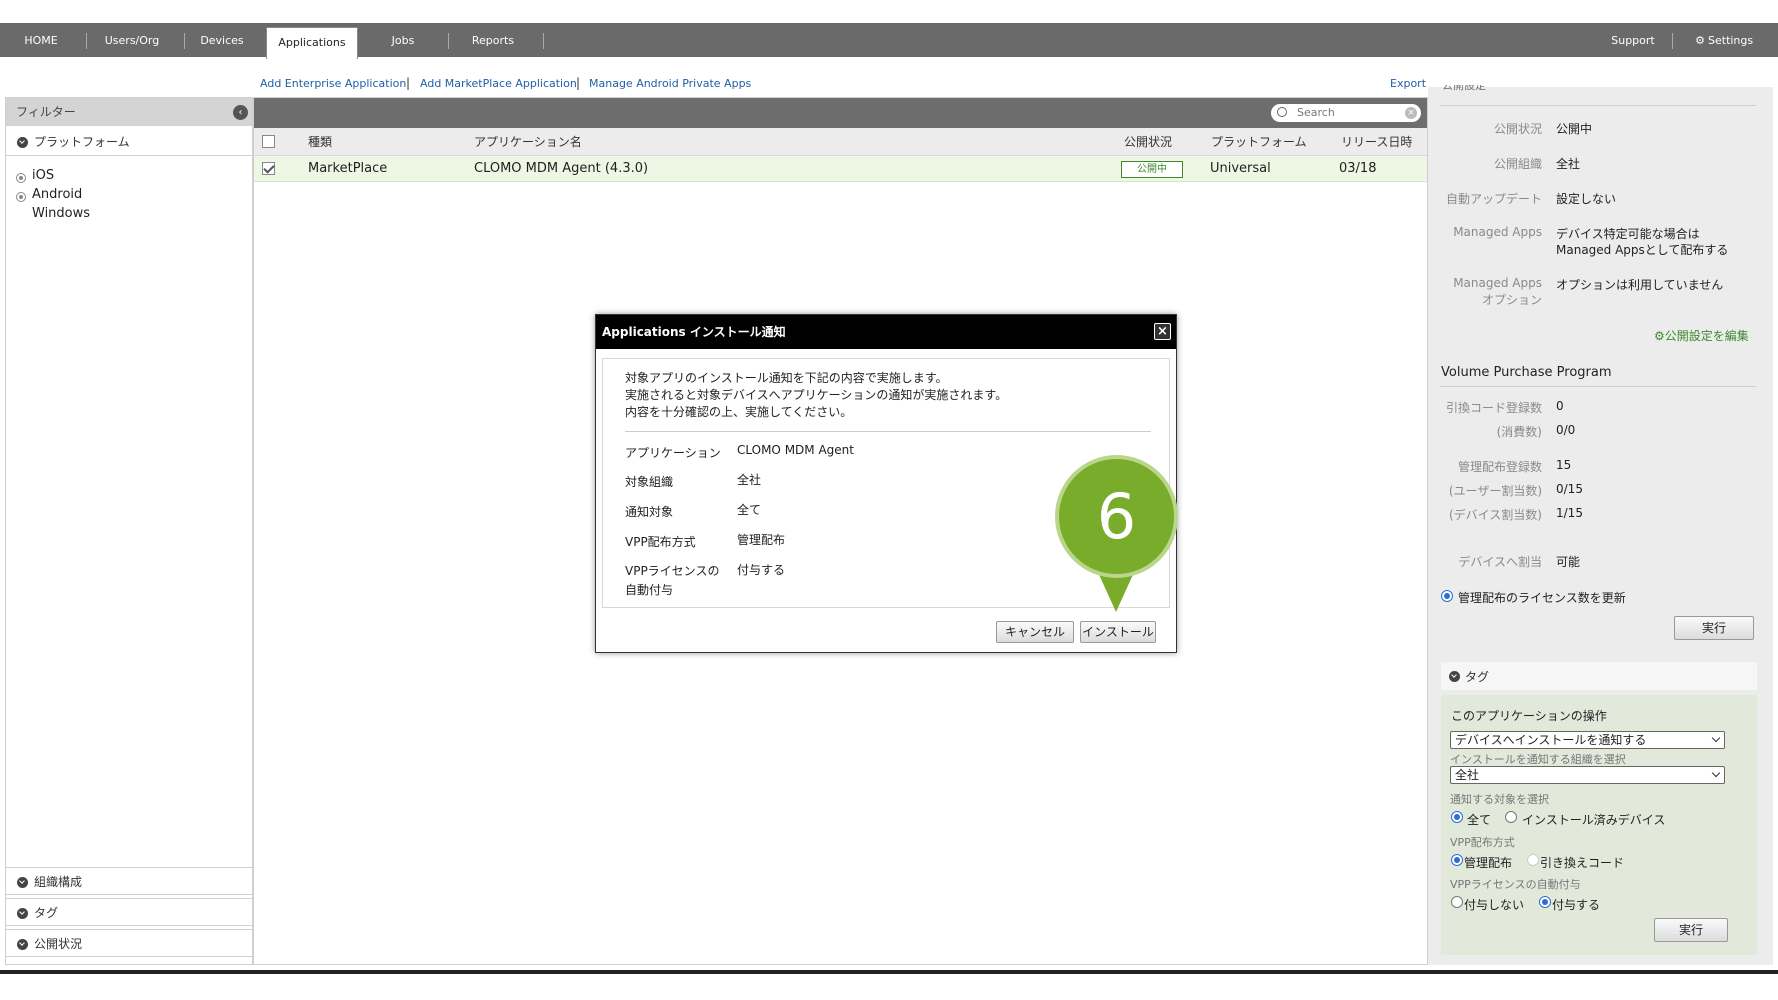  What do you see at coordinates (1411, 113) in the screenshot?
I see `clear-icon: ×` at bounding box center [1411, 113].